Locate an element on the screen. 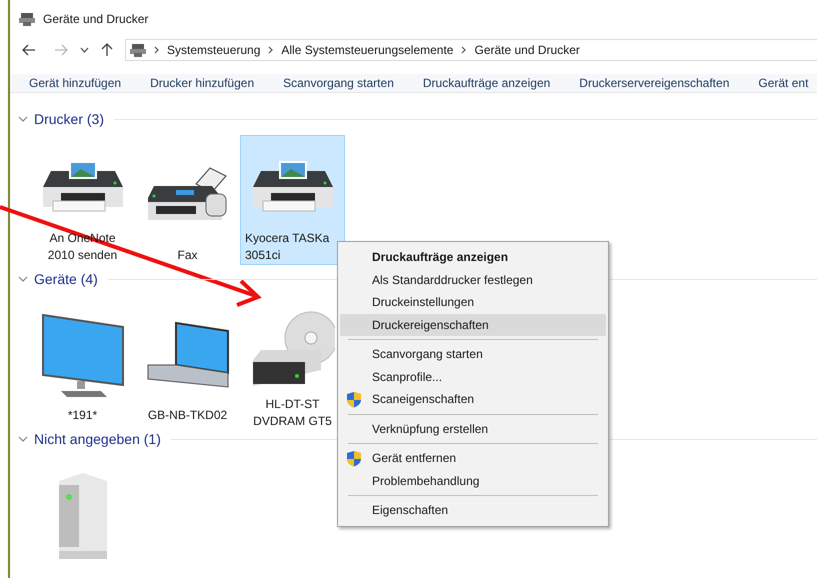 This screenshot has width=817, height=578. device-label: GB-NB-TKD02 is located at coordinates (187, 415).